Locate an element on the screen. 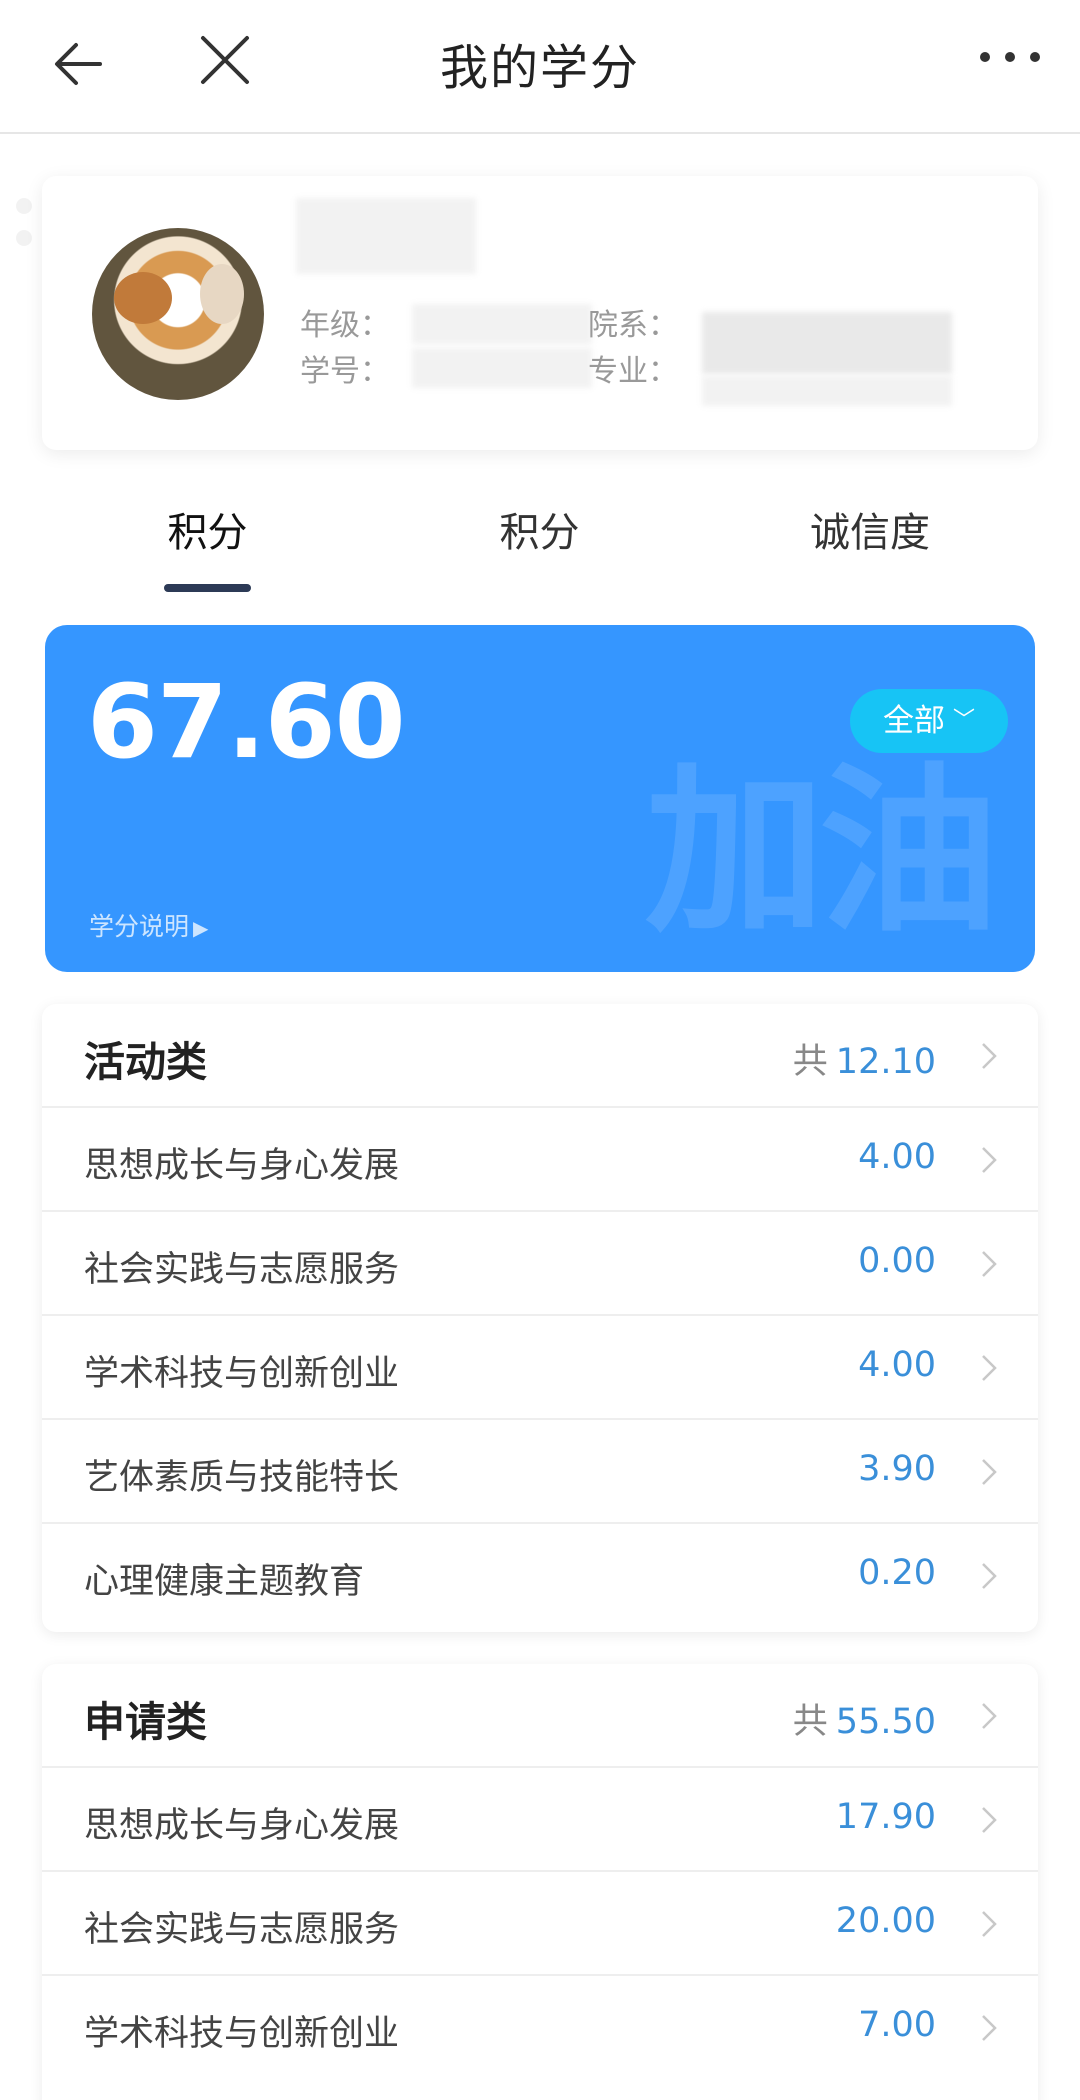 Image resolution: width=1080 pixels, height=2100 pixels. tab-points-2: 积分 is located at coordinates (539, 529).